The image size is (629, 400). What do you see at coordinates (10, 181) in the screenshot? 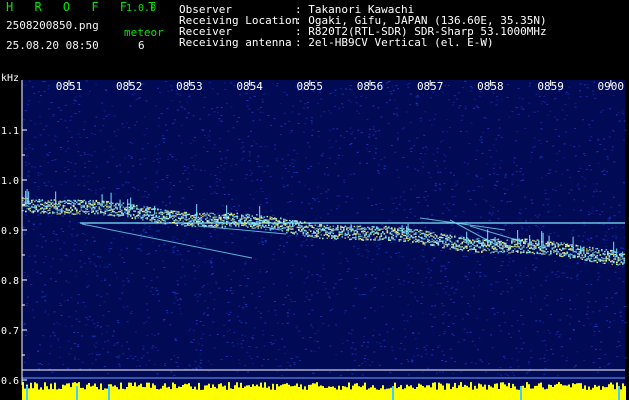
I see `freq-label: 1.0` at bounding box center [10, 181].